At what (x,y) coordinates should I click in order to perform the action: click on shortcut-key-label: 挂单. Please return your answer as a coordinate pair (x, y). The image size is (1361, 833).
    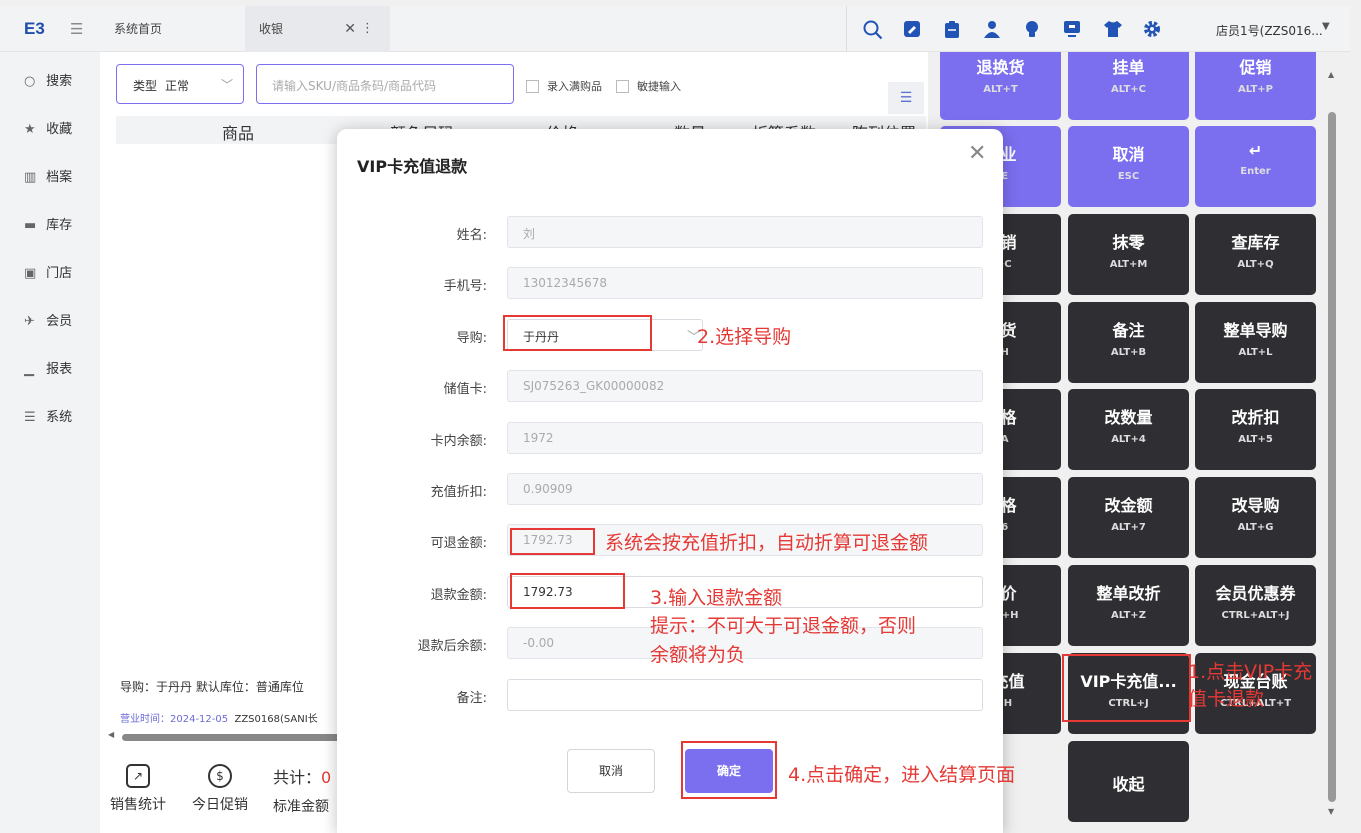
    Looking at the image, I should click on (1128, 67).